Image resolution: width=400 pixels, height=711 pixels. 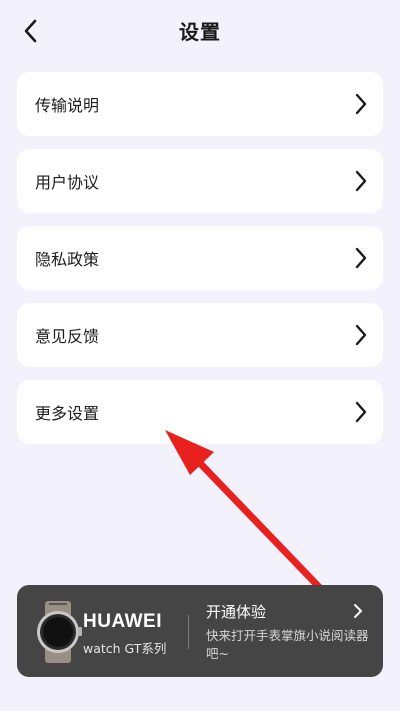 What do you see at coordinates (200, 412) in the screenshot?
I see `settings-item-more-settings: 更多设置` at bounding box center [200, 412].